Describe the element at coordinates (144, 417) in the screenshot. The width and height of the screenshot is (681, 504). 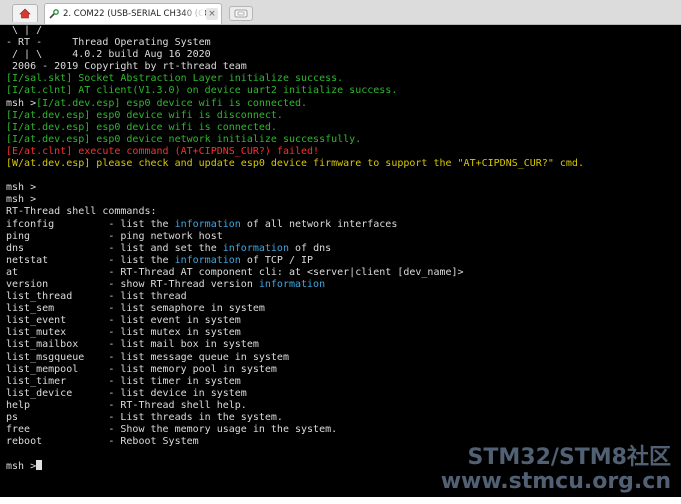
I see `terminal-text: ps - List threads in the system.` at that location.